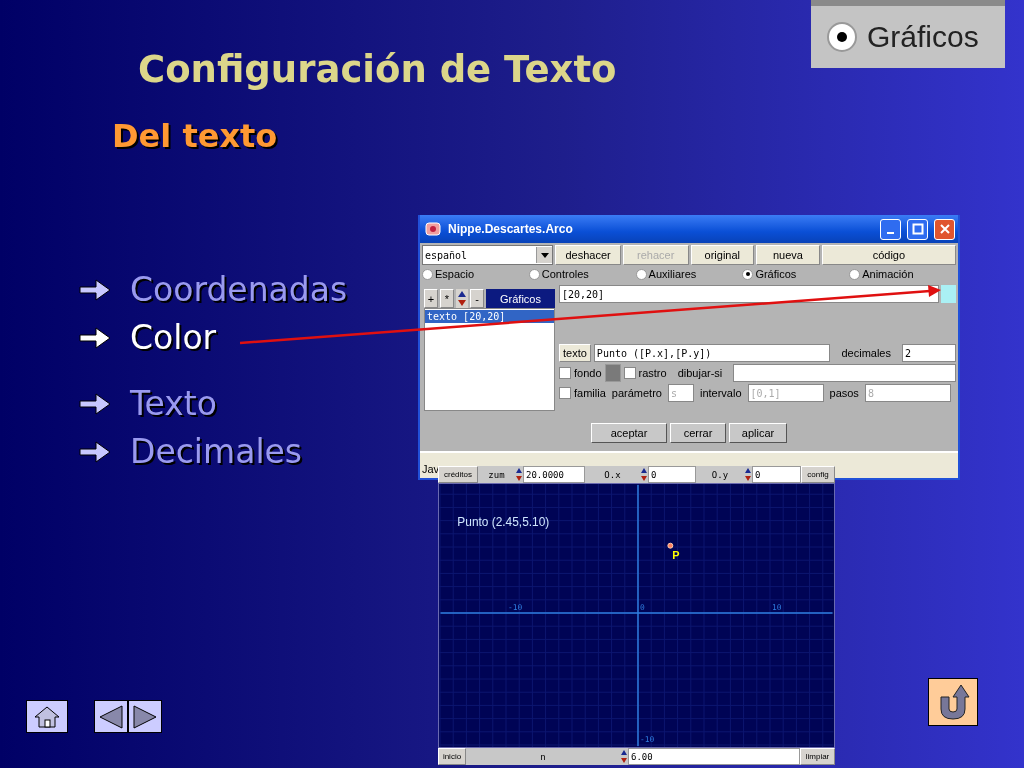 This screenshot has width=1024, height=768. What do you see at coordinates (554, 474) in the screenshot?
I see `zoom-field: 20.0000` at bounding box center [554, 474].